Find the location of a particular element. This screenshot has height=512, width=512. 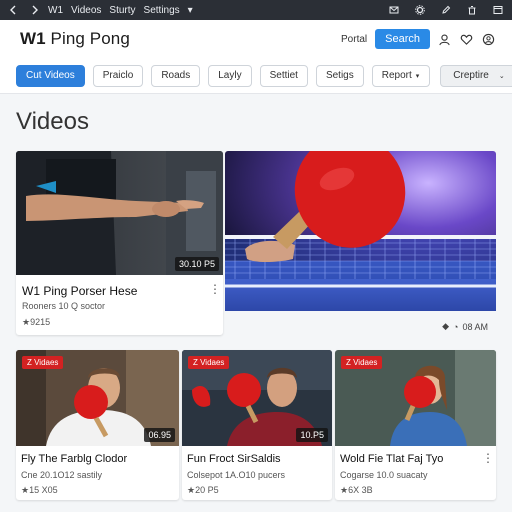

topnav-item-1: Videos is located at coordinates (86, 10).